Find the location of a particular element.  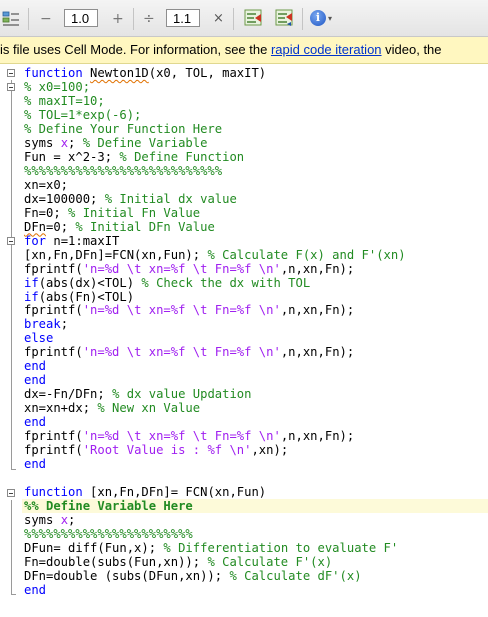

multiply-button: × is located at coordinates (218, 19).